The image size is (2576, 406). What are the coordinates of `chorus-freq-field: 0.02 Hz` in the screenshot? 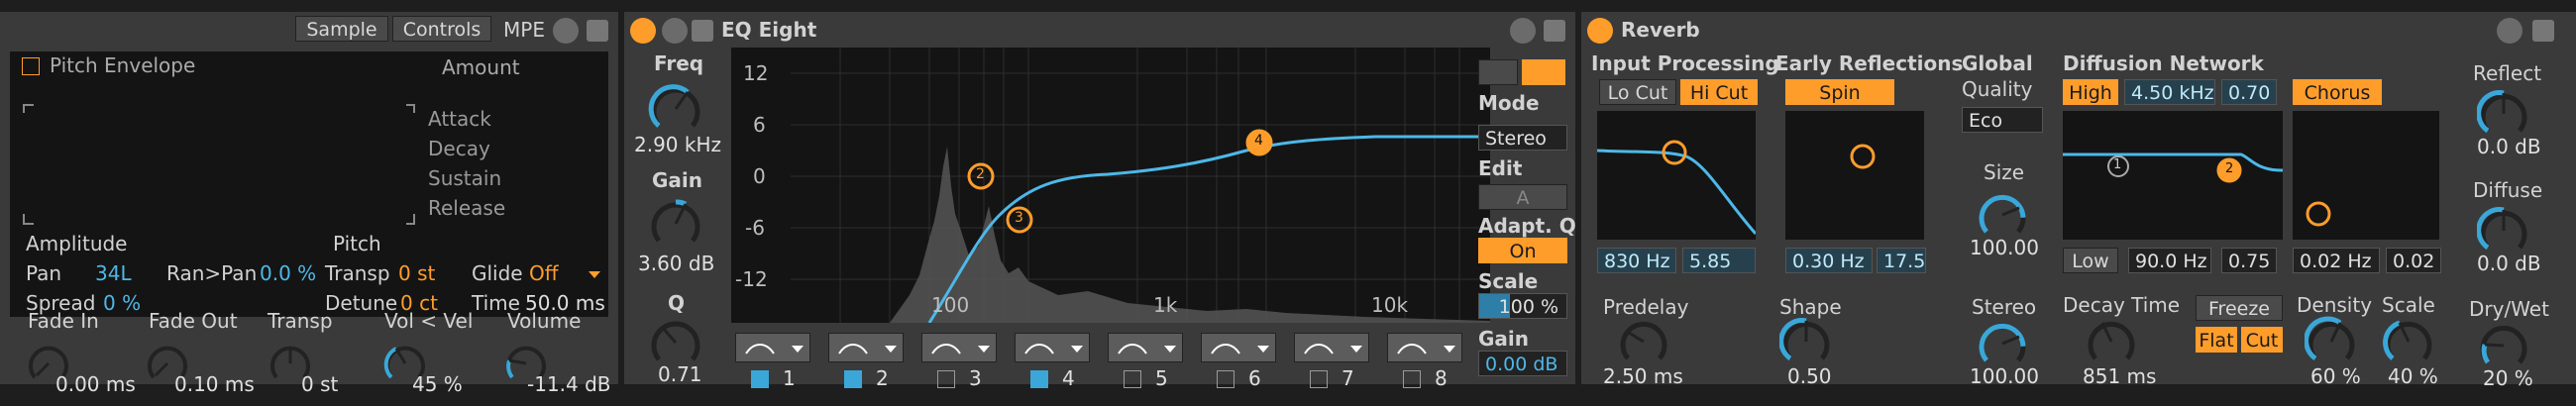 It's located at (2336, 260).